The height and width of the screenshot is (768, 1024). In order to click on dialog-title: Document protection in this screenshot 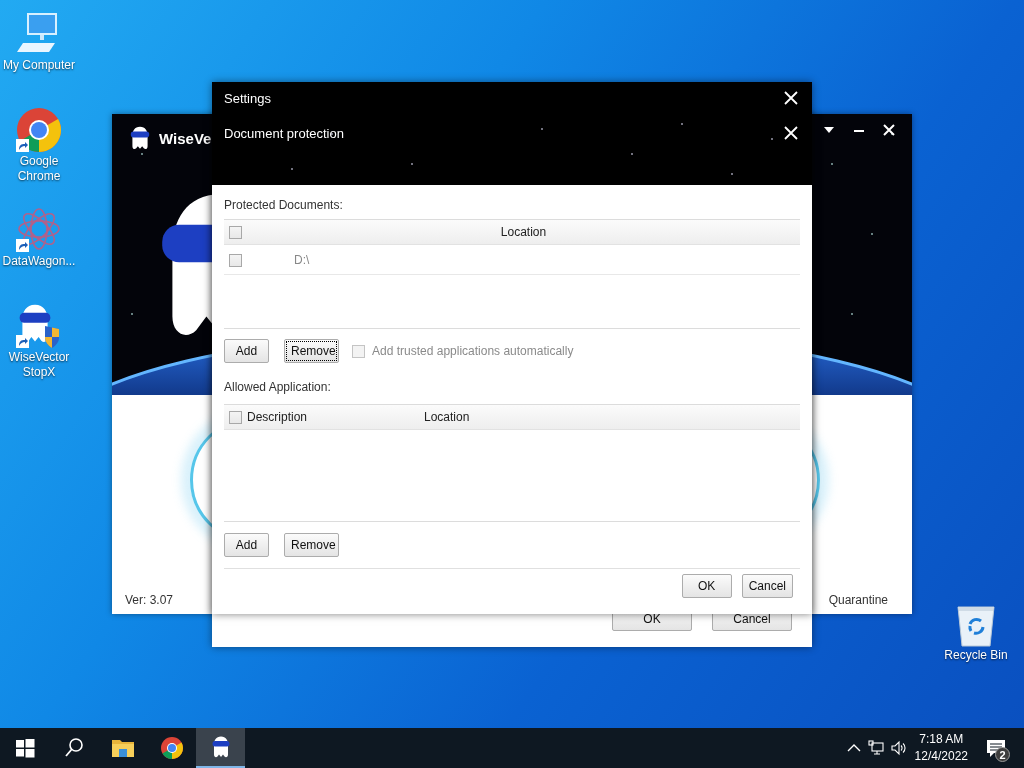, I will do `click(284, 133)`.